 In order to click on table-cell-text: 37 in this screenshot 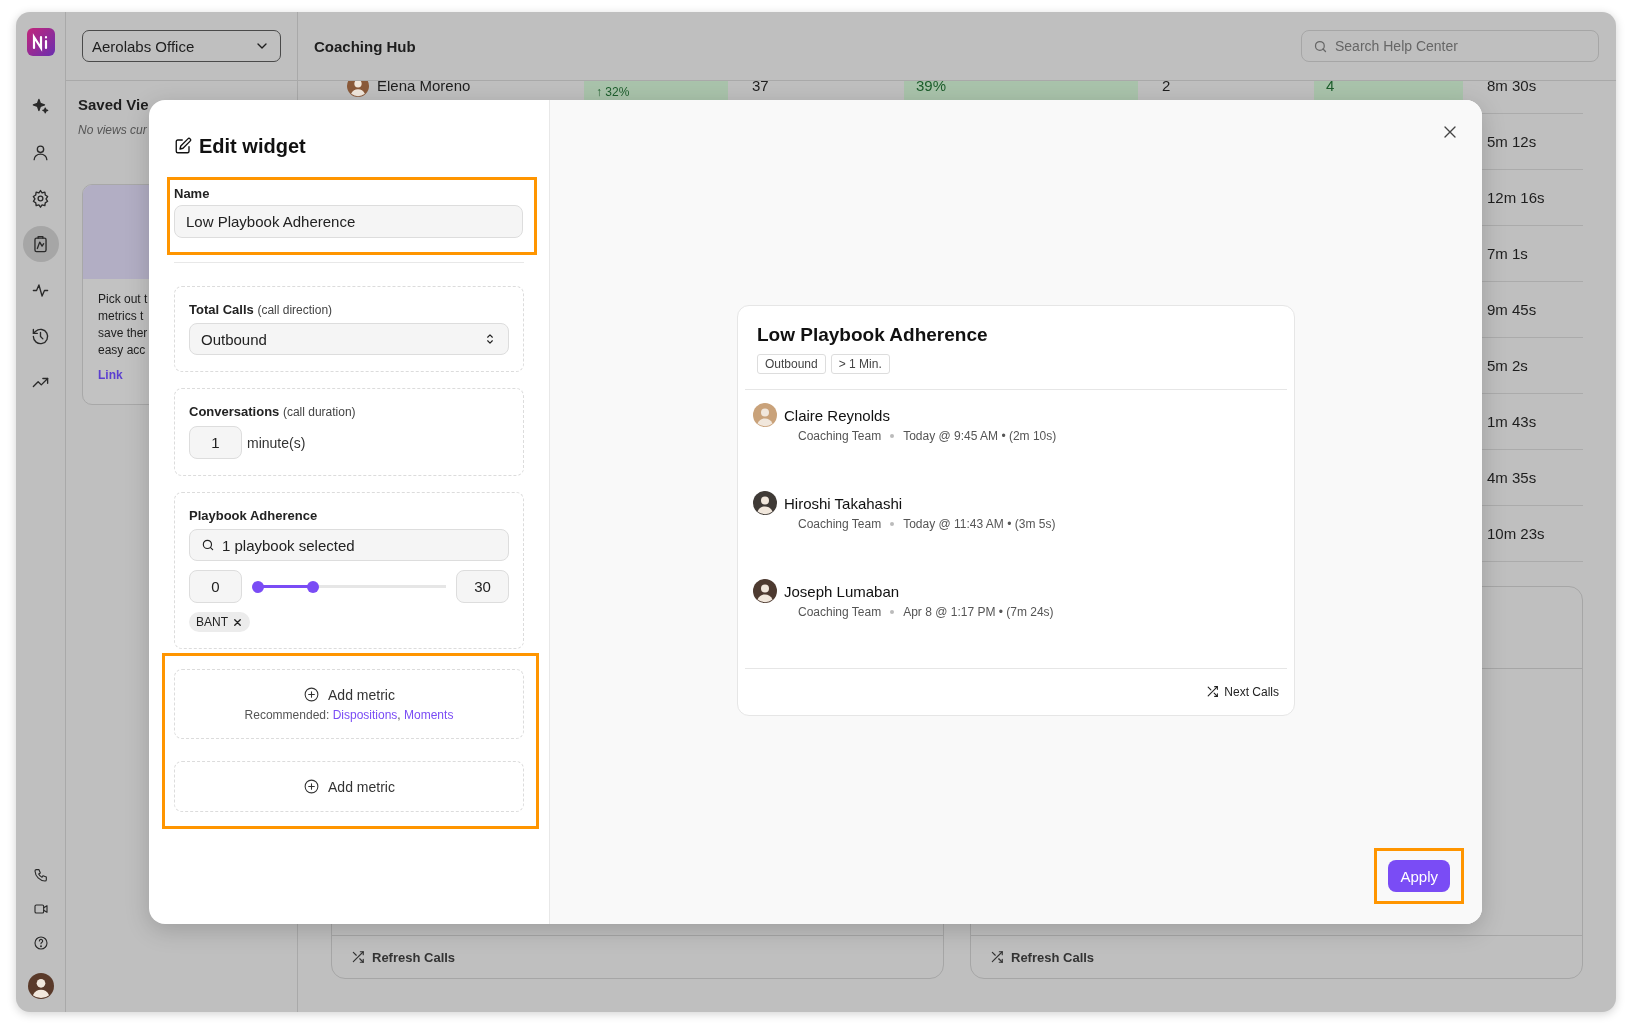, I will do `click(760, 88)`.